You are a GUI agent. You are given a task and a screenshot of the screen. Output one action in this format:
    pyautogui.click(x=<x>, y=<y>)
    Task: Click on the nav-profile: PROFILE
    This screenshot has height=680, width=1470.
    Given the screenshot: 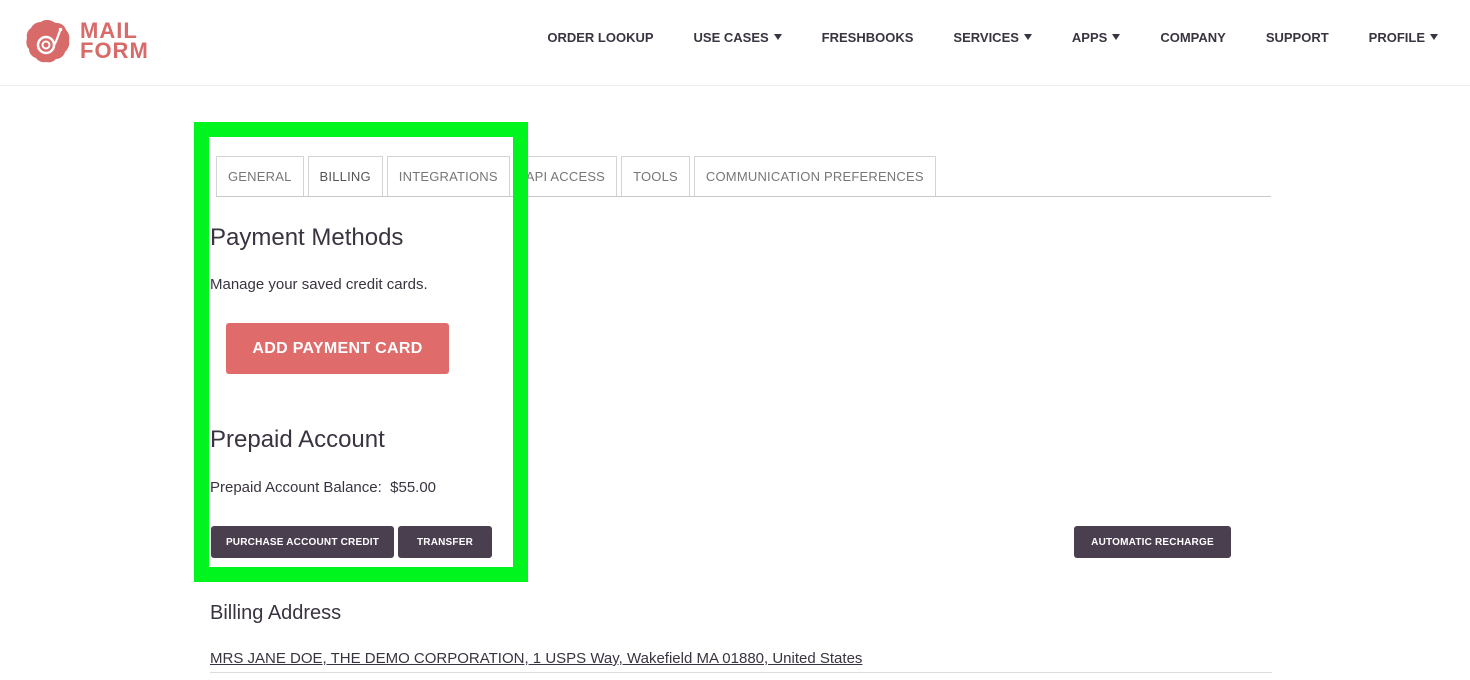 What is the action you would take?
    pyautogui.click(x=1403, y=37)
    